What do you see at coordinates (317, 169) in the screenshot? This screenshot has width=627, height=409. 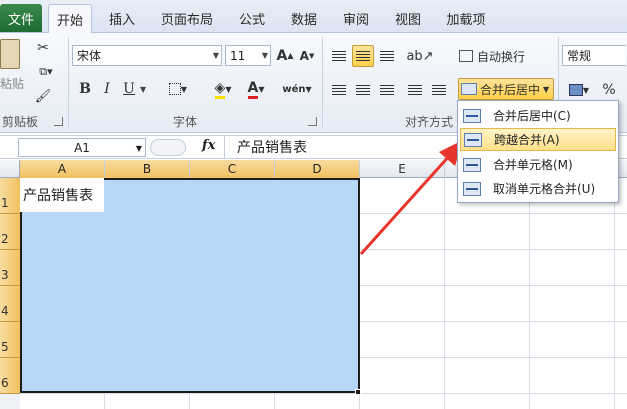 I see `column-header-d: D` at bounding box center [317, 169].